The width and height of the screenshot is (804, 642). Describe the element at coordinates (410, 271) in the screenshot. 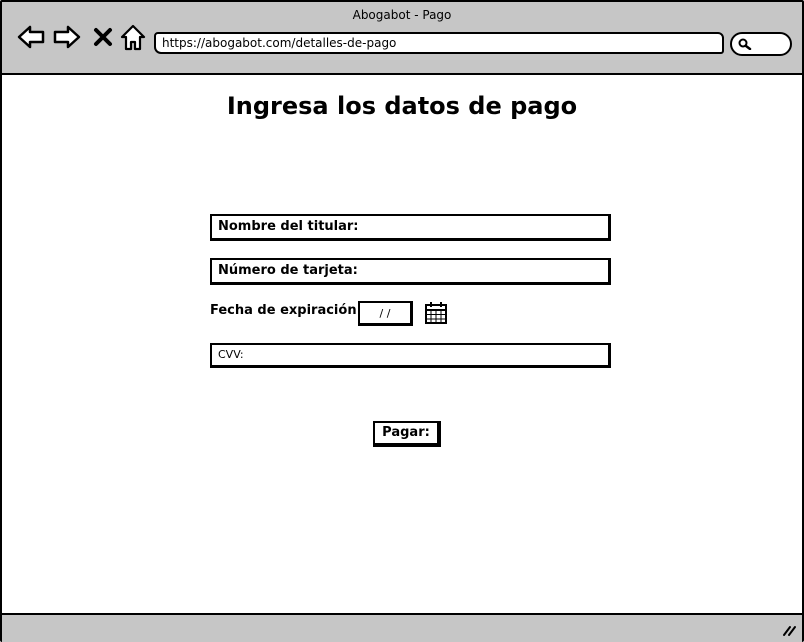

I see `card-number-field: Número de tarjeta:` at that location.